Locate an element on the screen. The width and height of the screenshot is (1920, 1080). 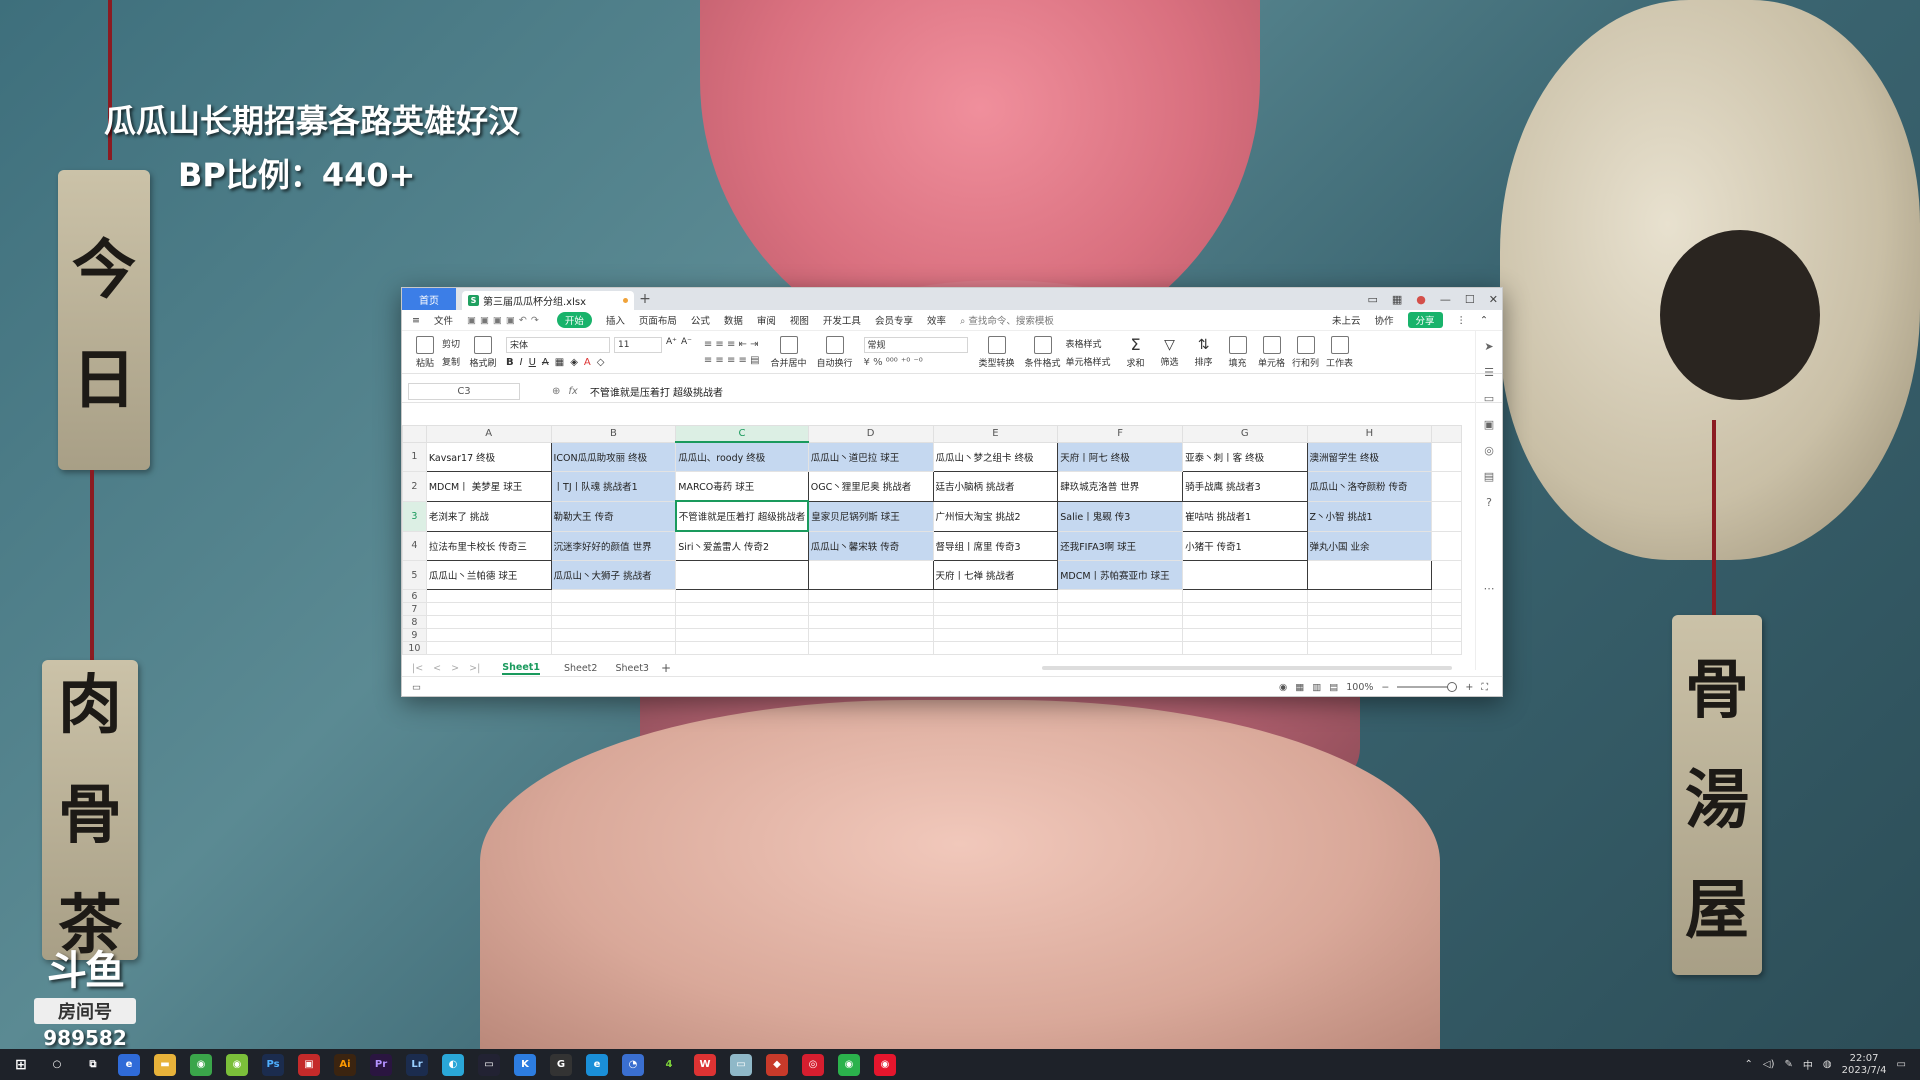
collab-button: 协作 is located at coordinates (1384, 320).